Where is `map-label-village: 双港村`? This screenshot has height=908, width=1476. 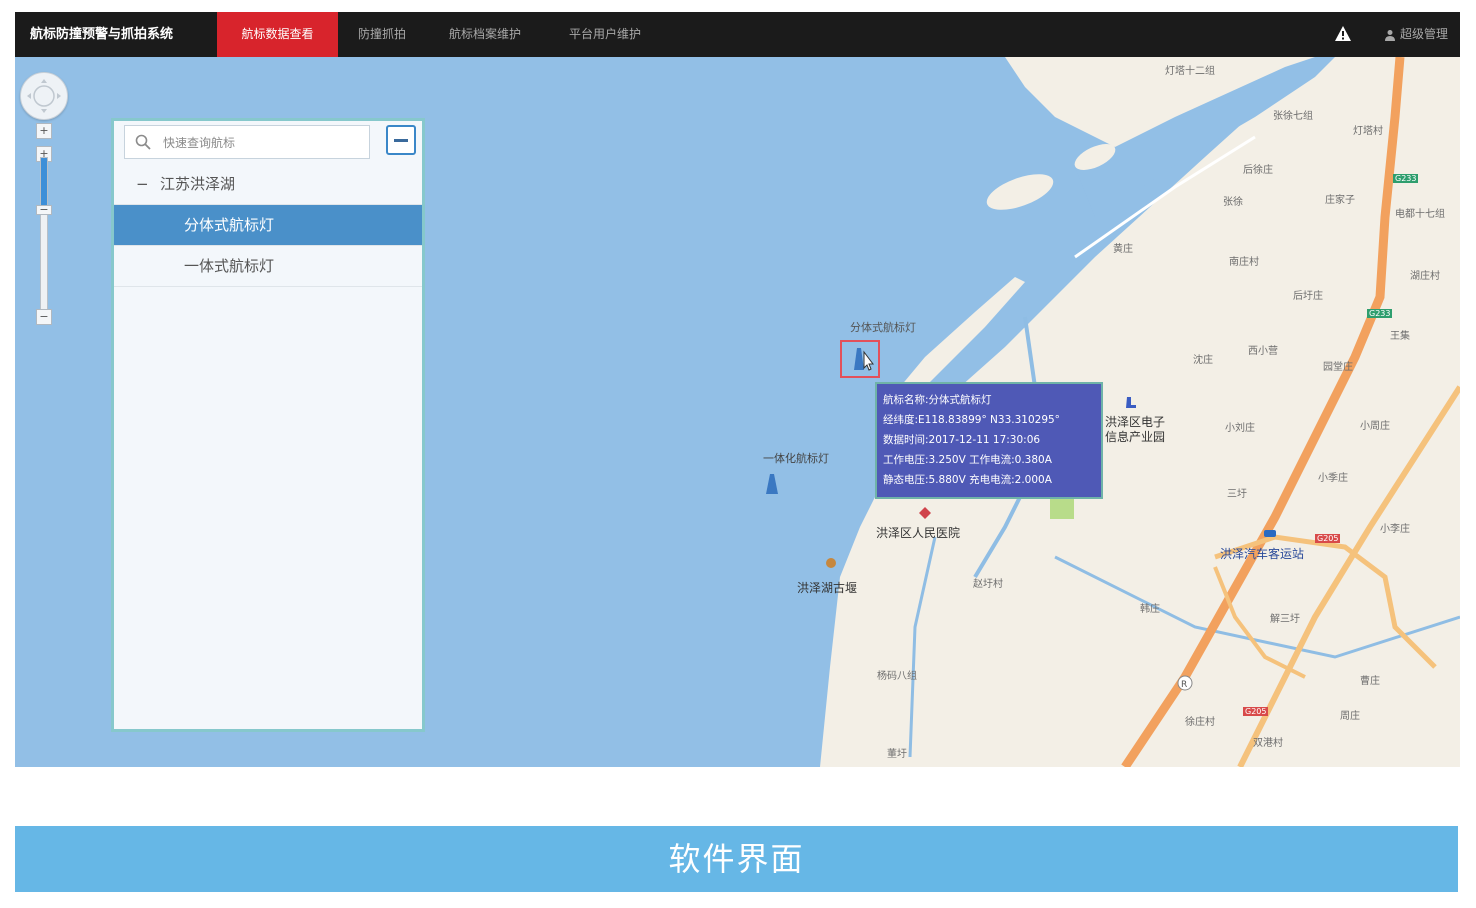
map-label-village: 双港村 is located at coordinates (1268, 743).